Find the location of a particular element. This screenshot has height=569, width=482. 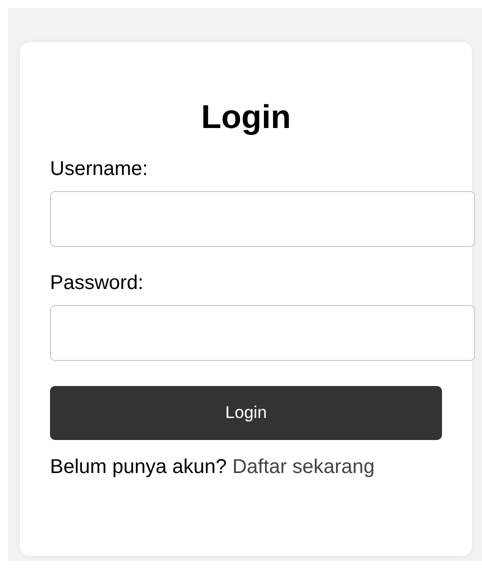

login-title: Login is located at coordinates (246, 117).